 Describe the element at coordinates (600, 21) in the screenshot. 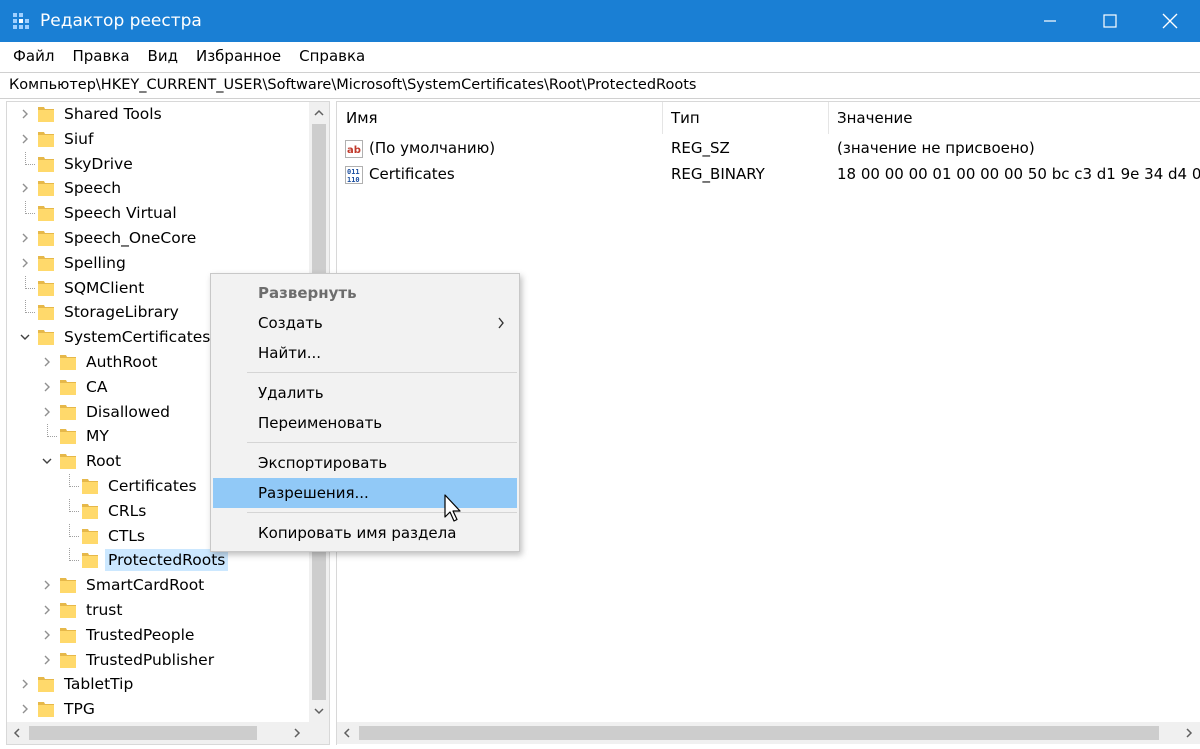

I see `title-bar: Редактор реестра` at that location.